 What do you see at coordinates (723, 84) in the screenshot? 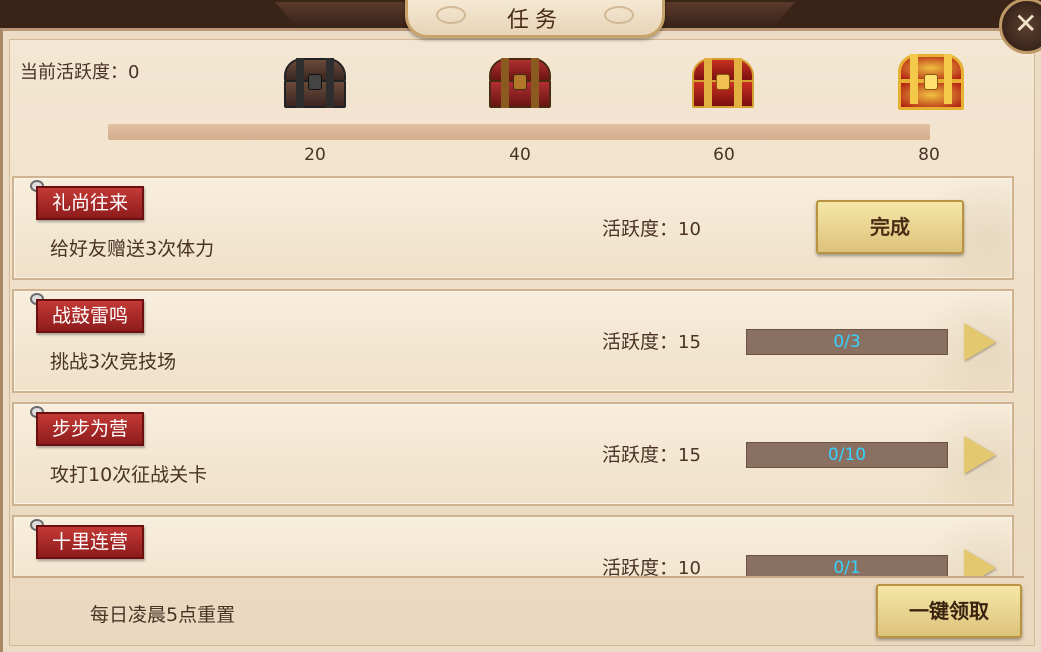
I see `gold-chest-icon` at bounding box center [723, 84].